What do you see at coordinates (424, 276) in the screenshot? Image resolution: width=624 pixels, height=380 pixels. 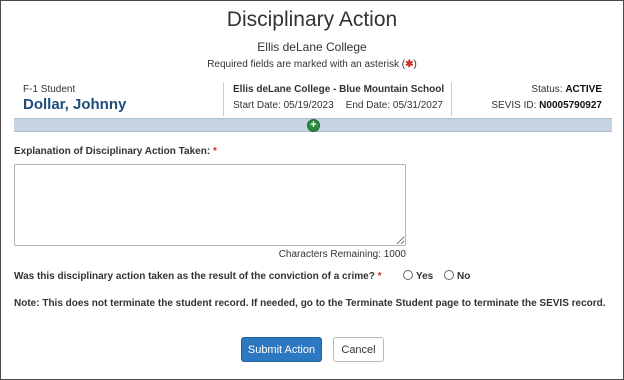 I see `radio-yes-label: Yes` at bounding box center [424, 276].